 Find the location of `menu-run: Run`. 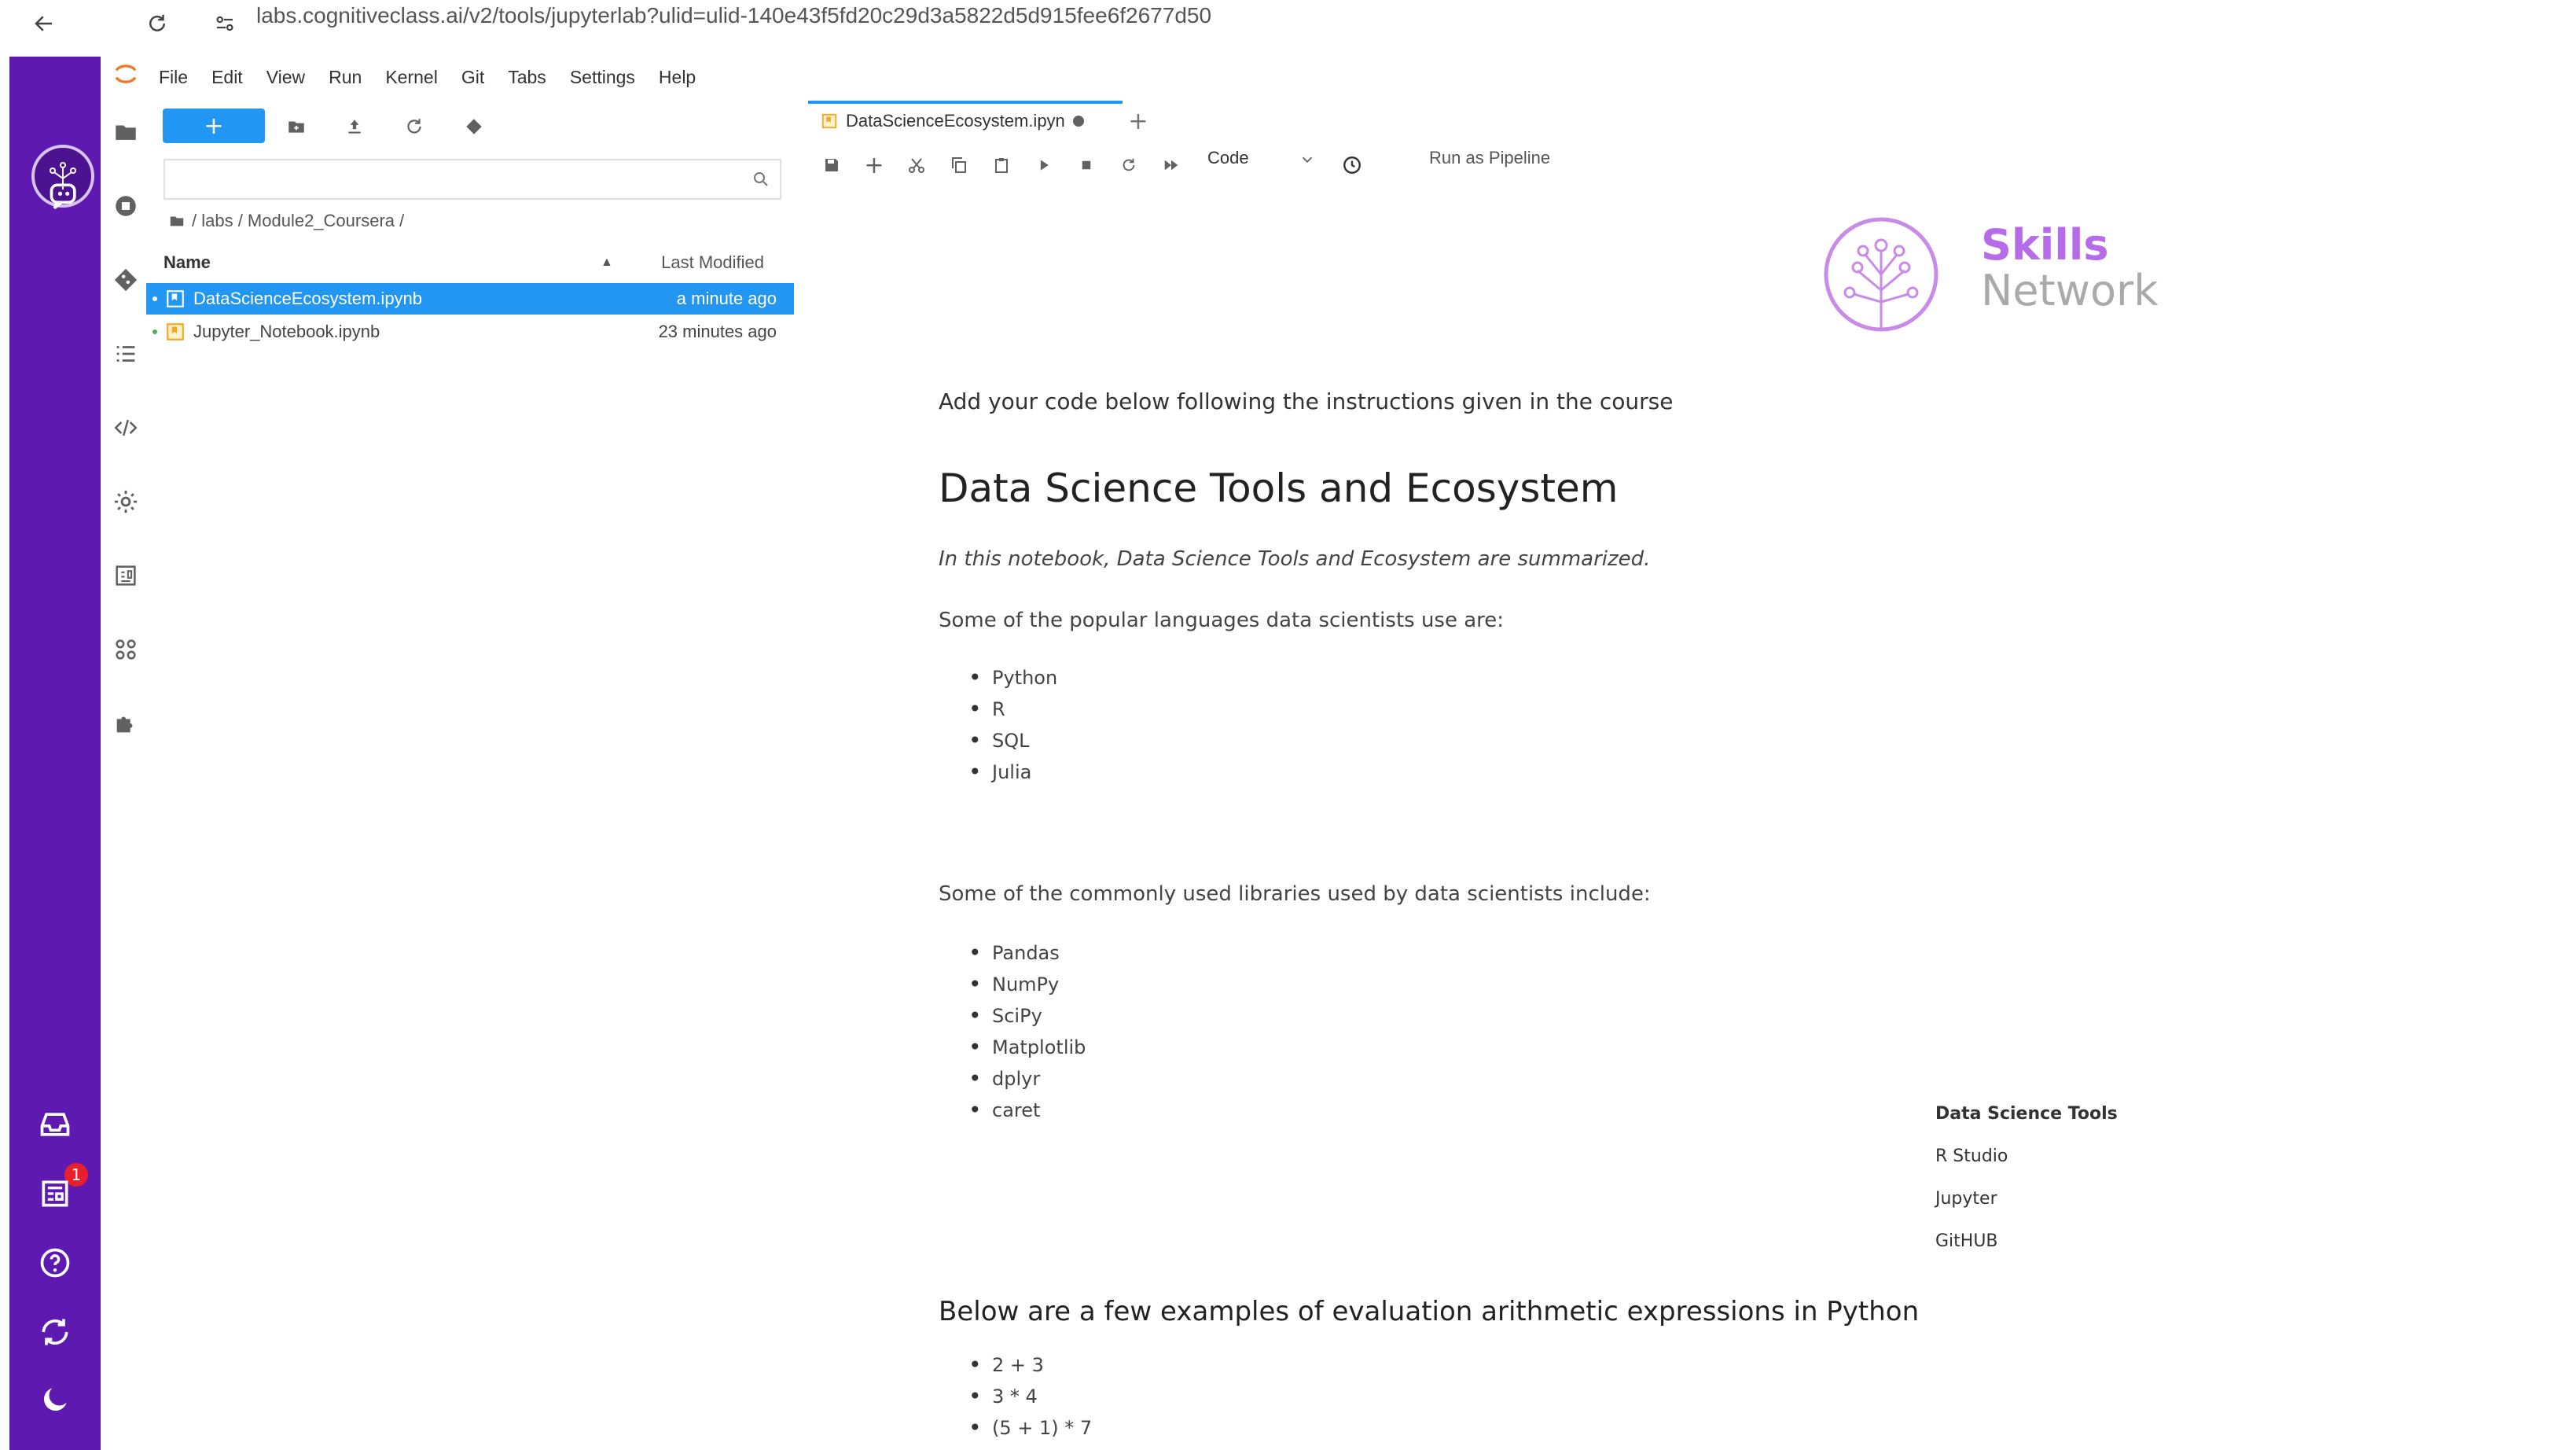

menu-run: Run is located at coordinates (345, 77).